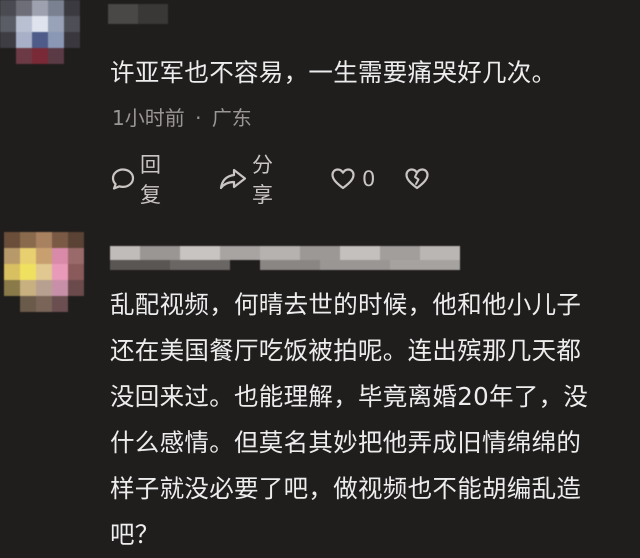  Describe the element at coordinates (135, 534) in the screenshot. I see `comment-line: 吧？` at that location.